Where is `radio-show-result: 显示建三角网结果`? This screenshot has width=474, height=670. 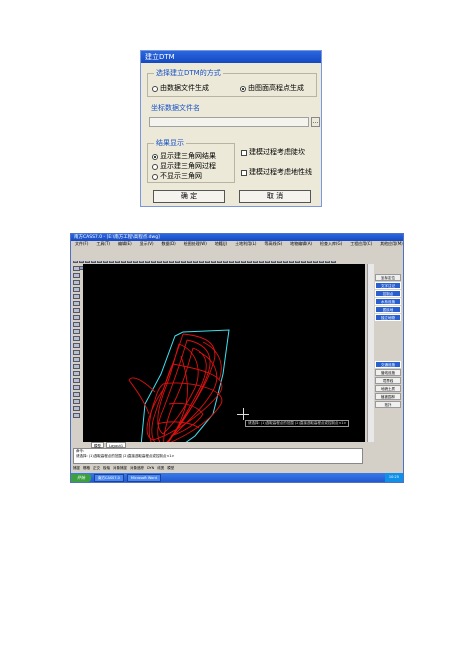 radio-show-result: 显示建三角网结果 is located at coordinates (184, 156).